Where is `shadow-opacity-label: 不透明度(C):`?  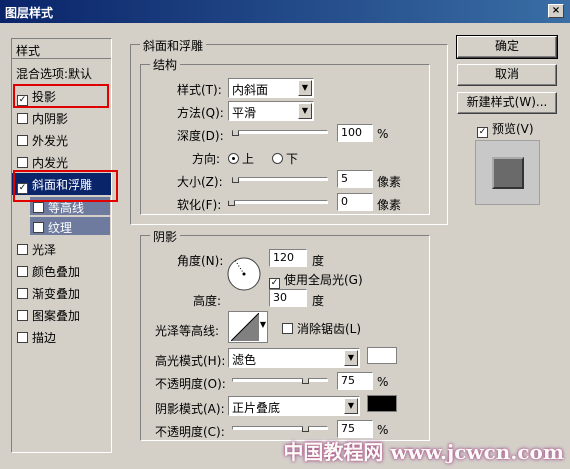 shadow-opacity-label: 不透明度(C): is located at coordinates (190, 432).